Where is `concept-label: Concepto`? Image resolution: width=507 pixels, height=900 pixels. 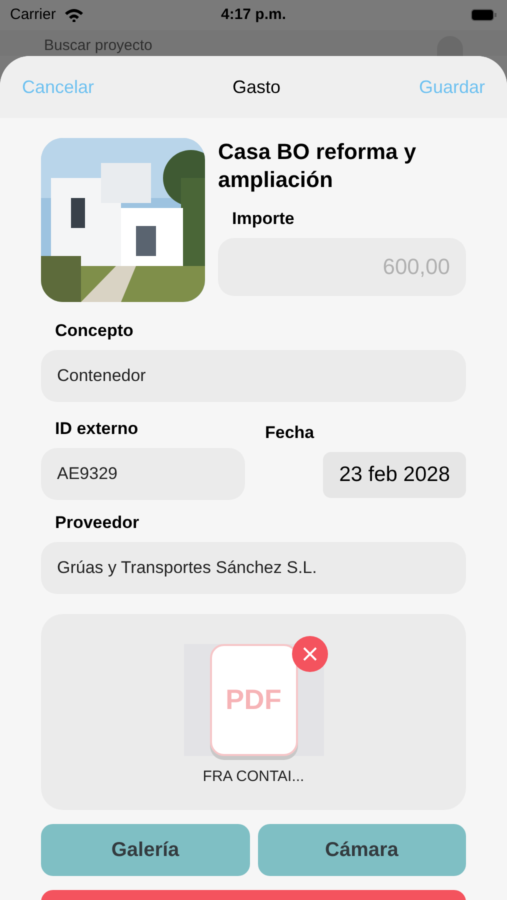 concept-label: Concepto is located at coordinates (94, 330).